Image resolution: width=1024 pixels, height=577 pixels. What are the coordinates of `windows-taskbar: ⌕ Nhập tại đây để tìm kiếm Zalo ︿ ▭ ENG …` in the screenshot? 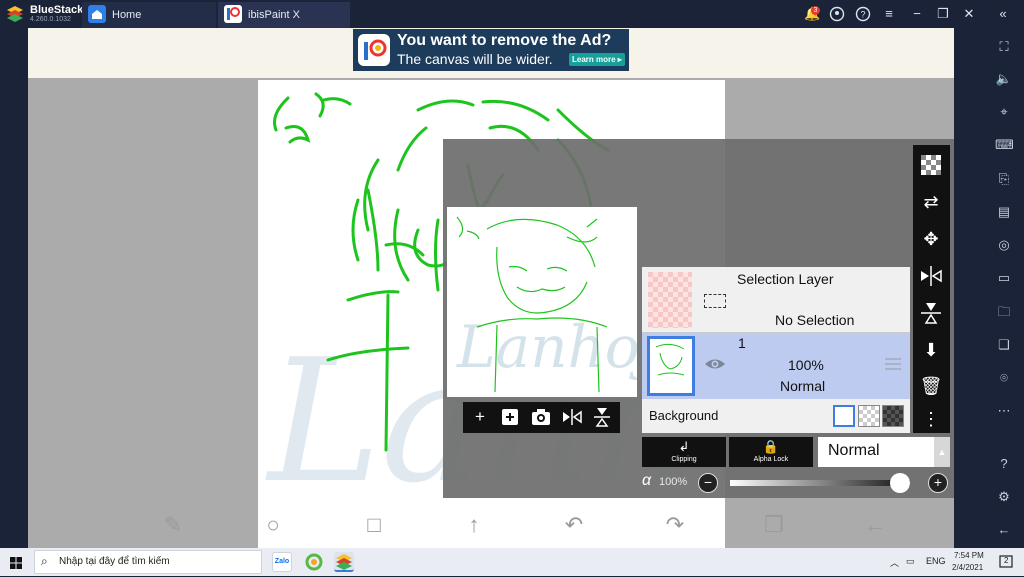 It's located at (512, 562).